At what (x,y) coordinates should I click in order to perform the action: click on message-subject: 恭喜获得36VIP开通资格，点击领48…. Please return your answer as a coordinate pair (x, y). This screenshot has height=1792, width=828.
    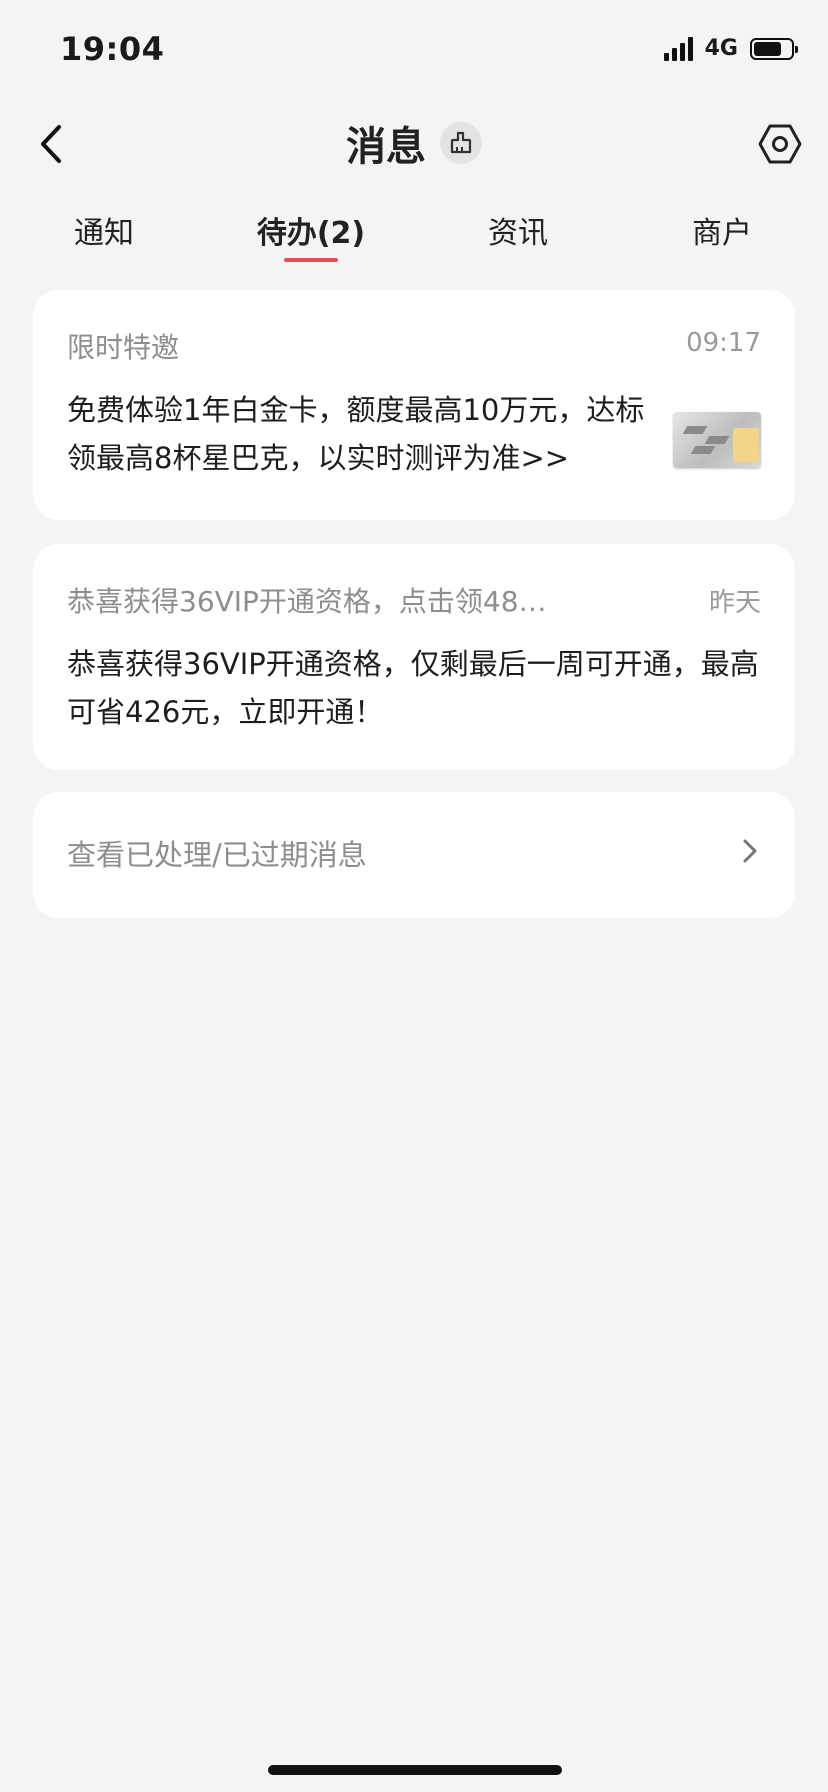
    Looking at the image, I should click on (307, 601).